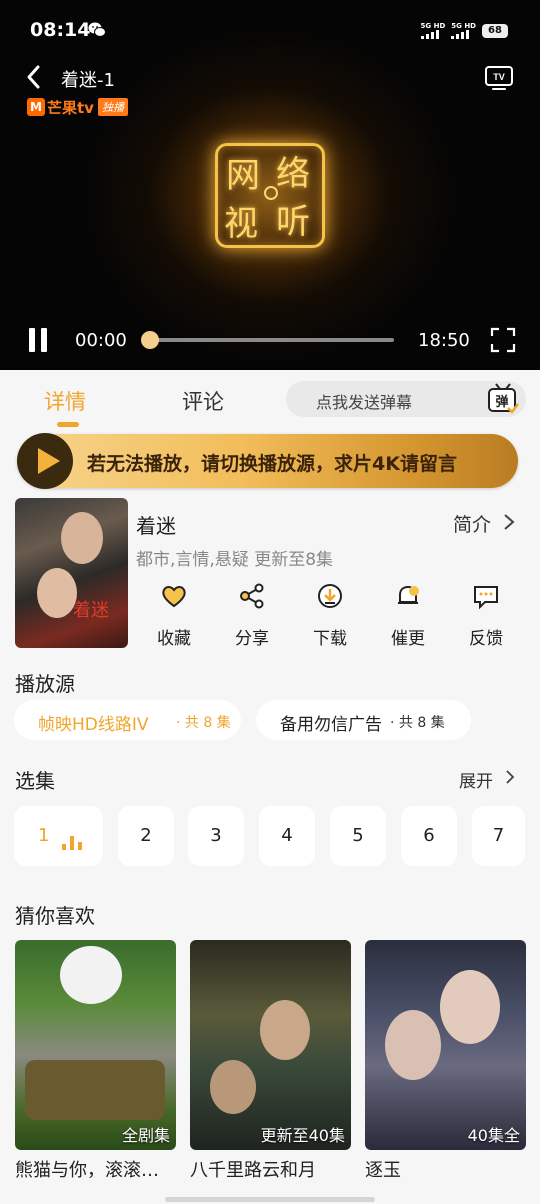 The height and width of the screenshot is (1204, 540). I want to click on episode-button-5: 5, so click(358, 836).